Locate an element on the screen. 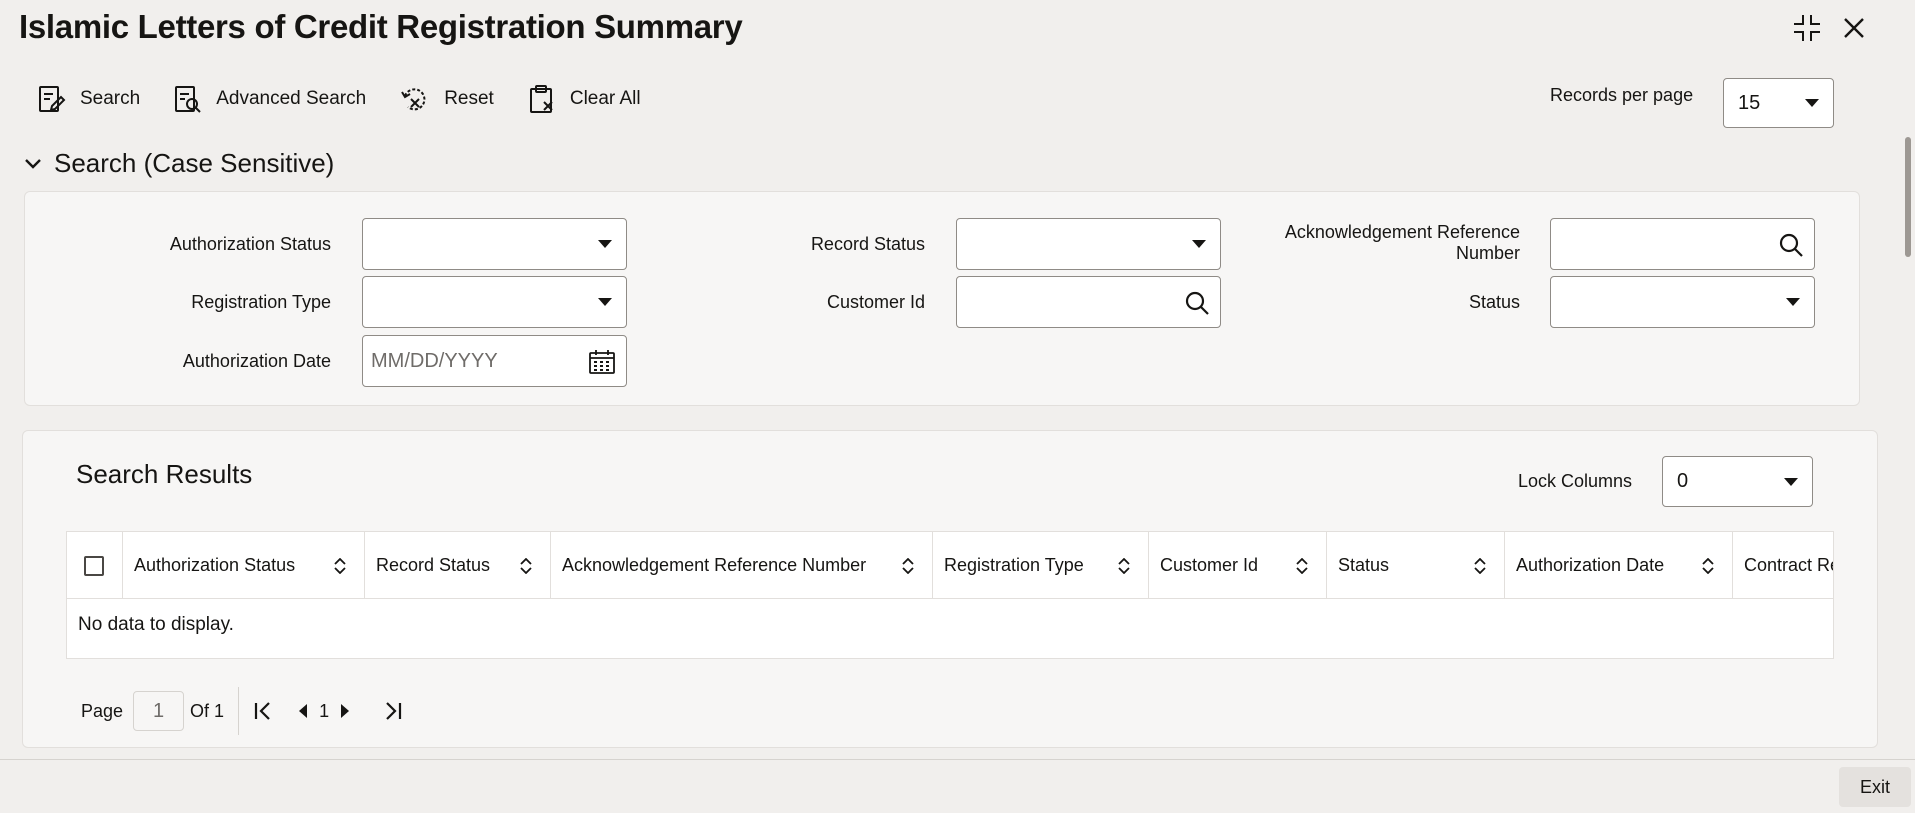 The height and width of the screenshot is (813, 1915). search-section-toggle: Search (Case Sensitive) is located at coordinates (179, 163).